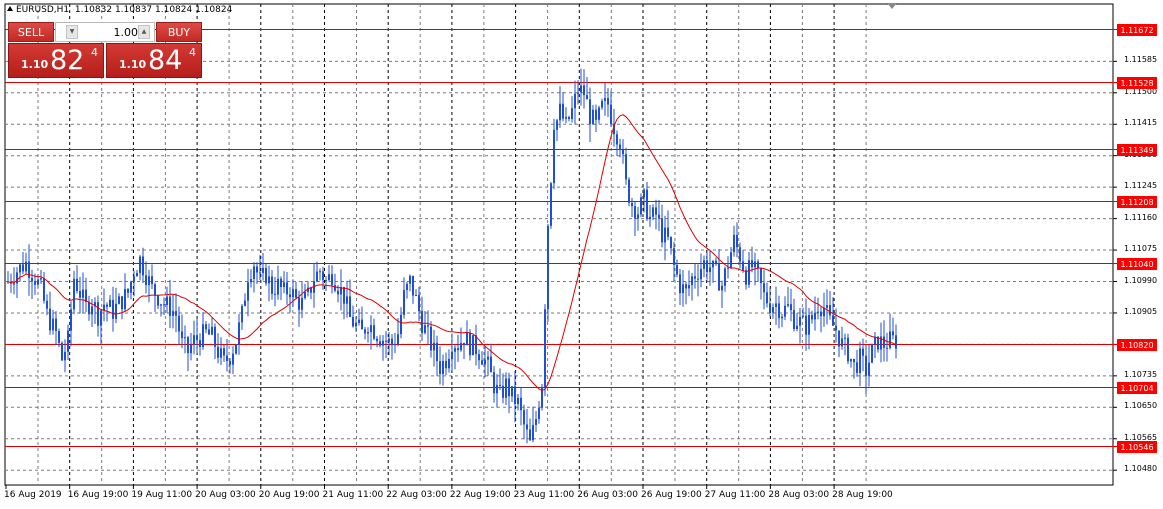 This screenshot has height=509, width=1163. Describe the element at coordinates (1137, 387) in the screenshot. I see `level-price-tag: 1.10704` at that location.